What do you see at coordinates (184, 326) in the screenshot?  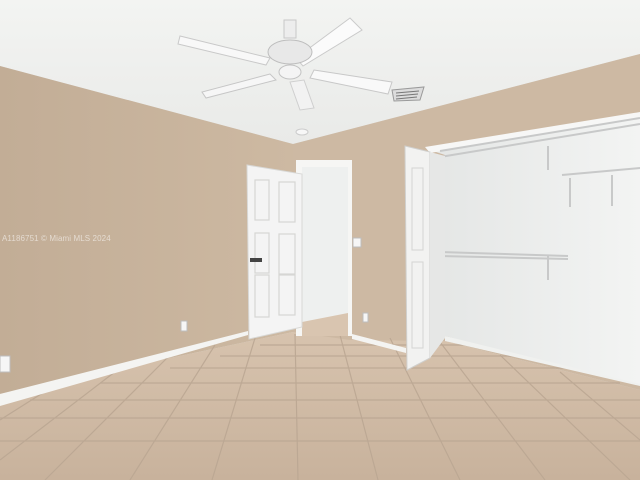 I see `wall-outlet` at bounding box center [184, 326].